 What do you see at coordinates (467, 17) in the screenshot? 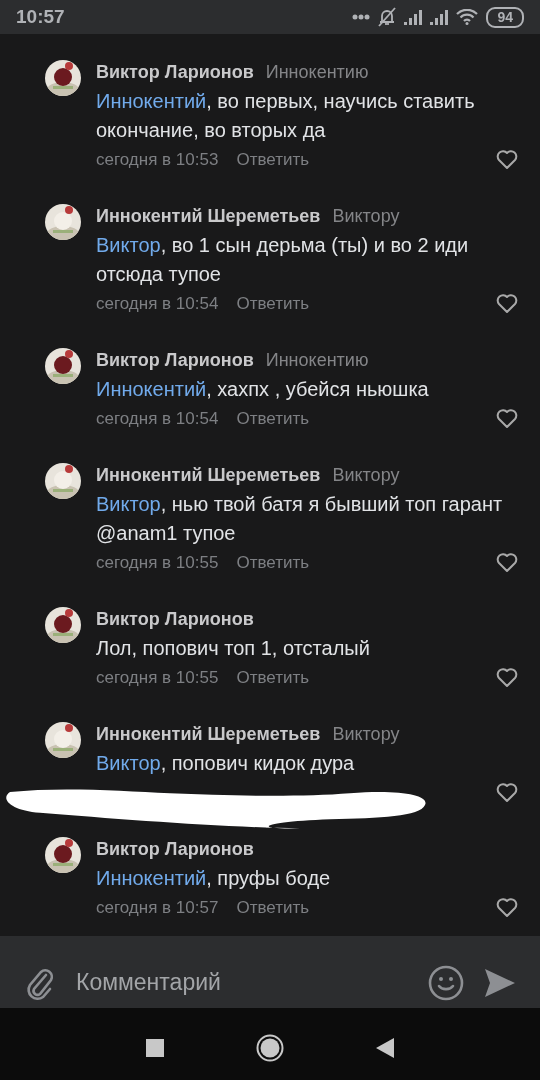
I see `wifi-icon` at bounding box center [467, 17].